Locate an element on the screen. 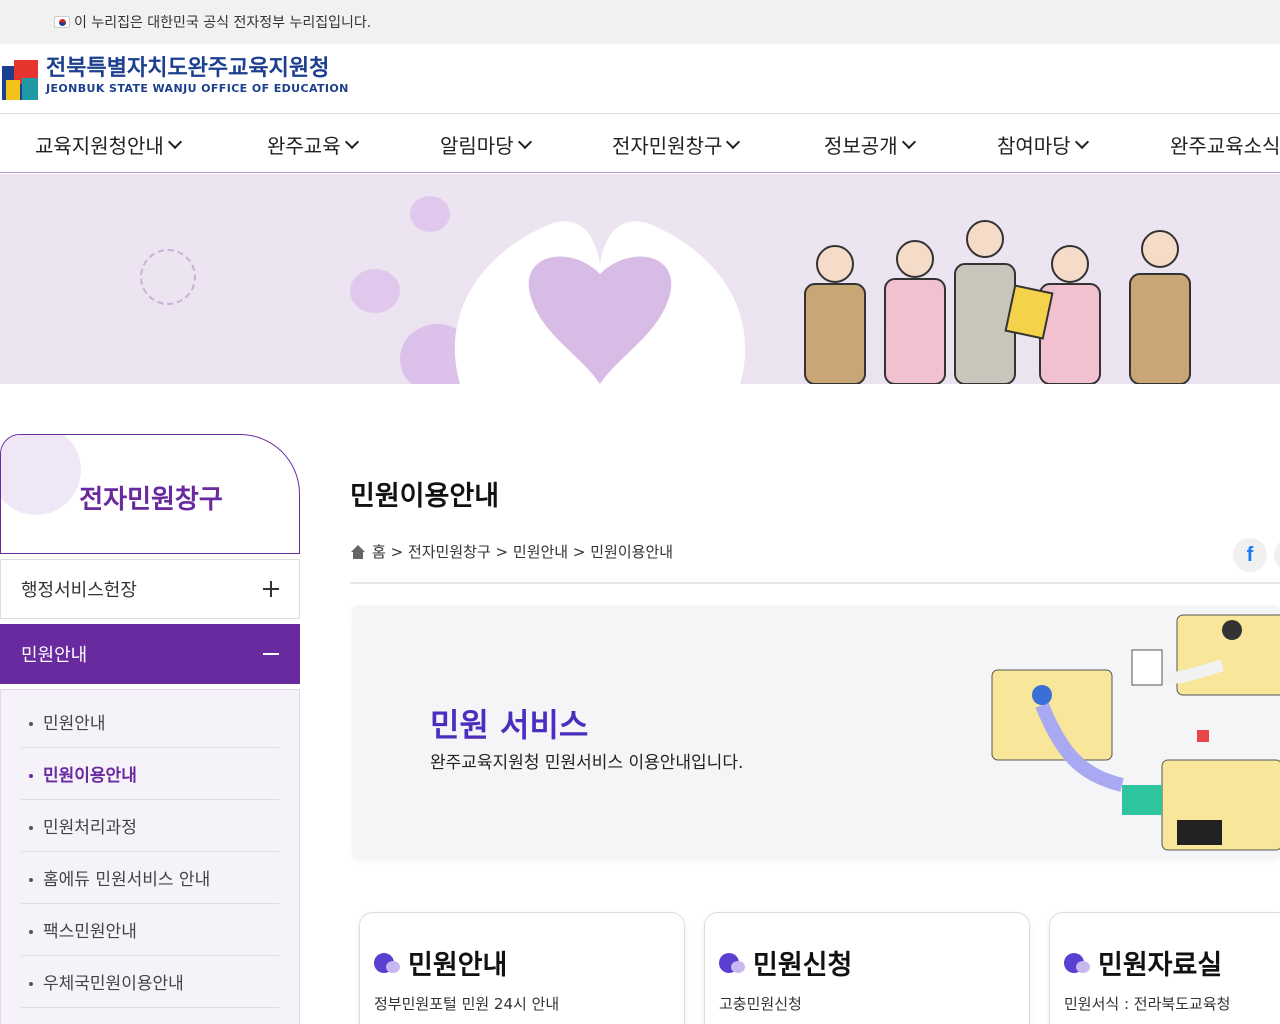 This screenshot has width=1280, height=1024. submenu-item-homedu: 홈에듀 민원서비스 안내 is located at coordinates (150, 878).